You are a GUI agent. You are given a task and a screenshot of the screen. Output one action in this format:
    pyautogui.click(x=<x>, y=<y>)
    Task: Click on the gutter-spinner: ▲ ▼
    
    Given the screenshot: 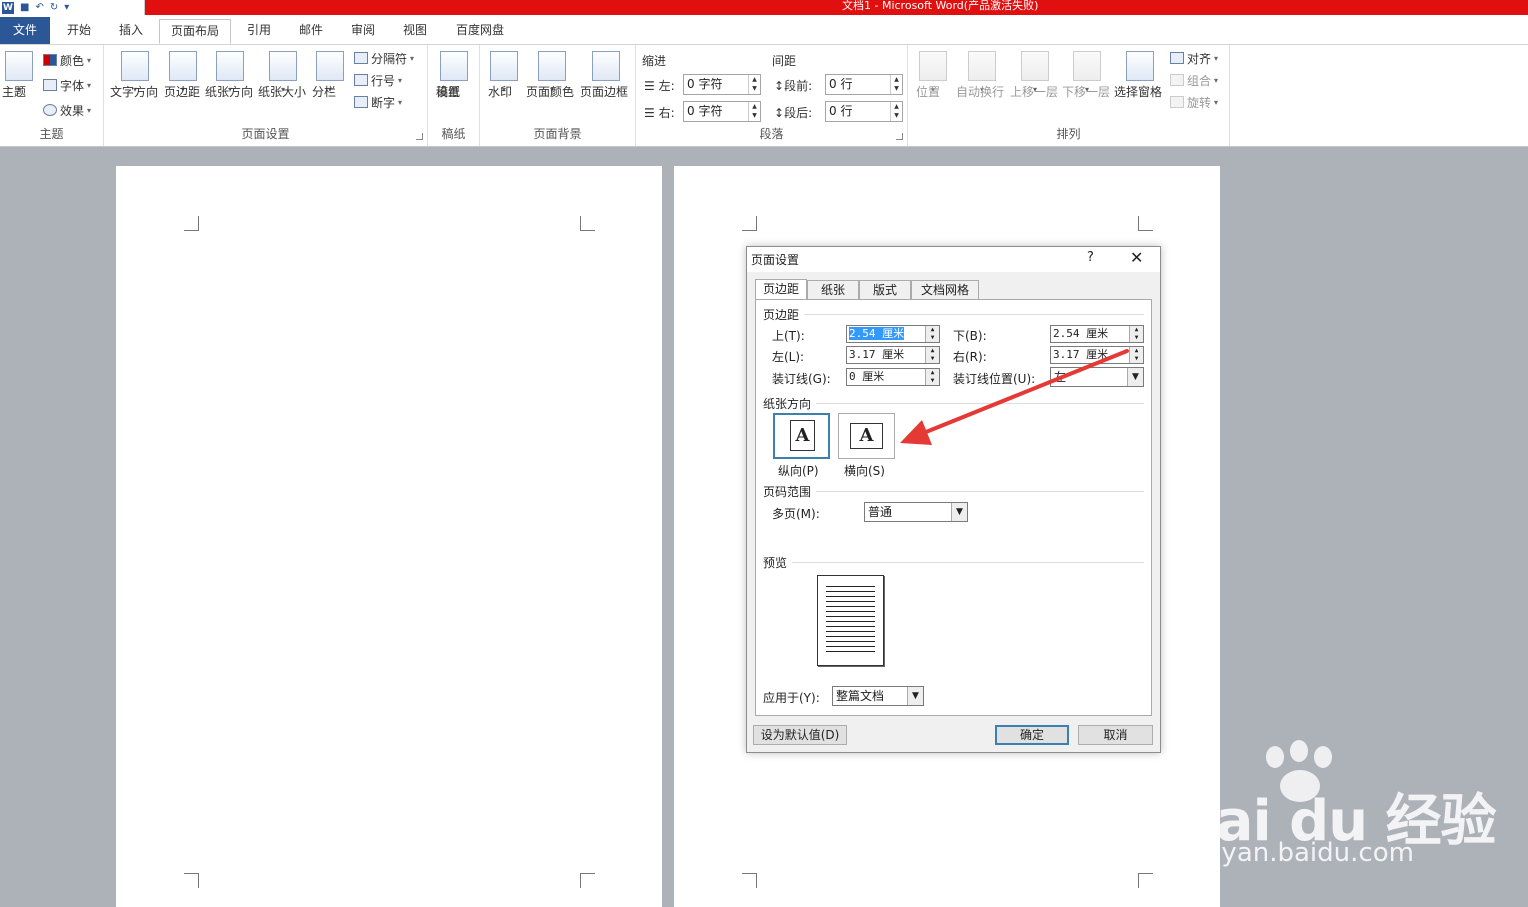 What is the action you would take?
    pyautogui.click(x=932, y=377)
    